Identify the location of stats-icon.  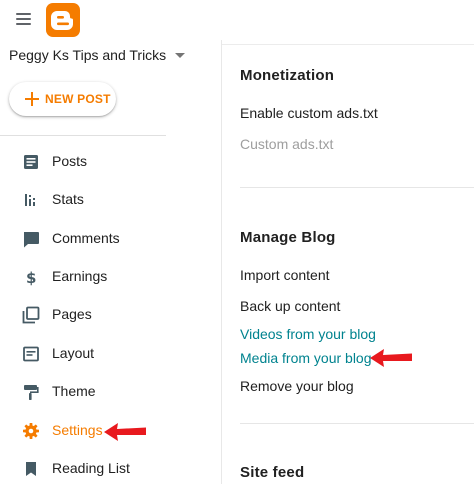
(31, 200).